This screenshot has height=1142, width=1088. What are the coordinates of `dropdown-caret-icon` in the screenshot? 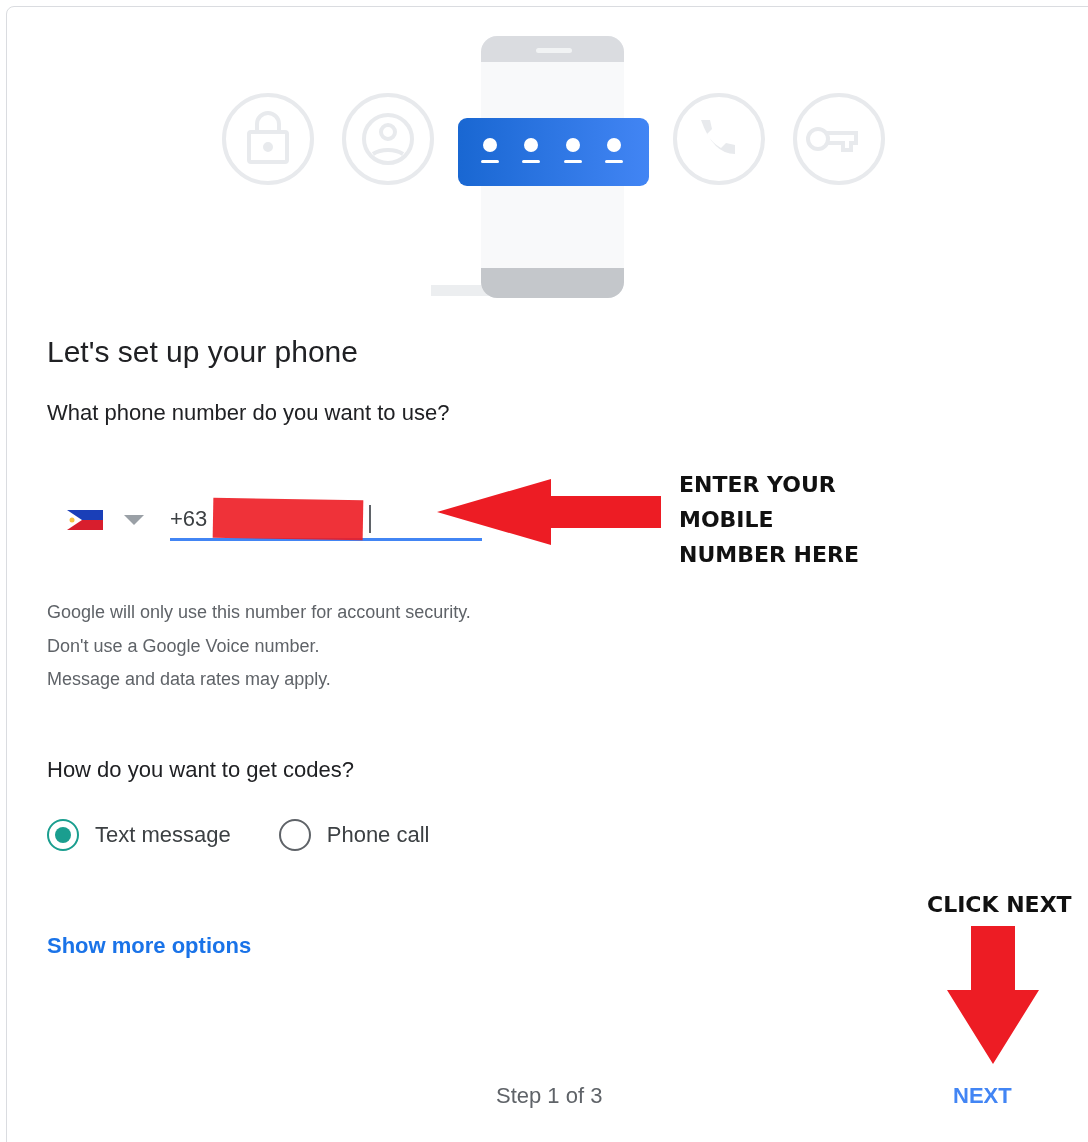 It's located at (134, 520).